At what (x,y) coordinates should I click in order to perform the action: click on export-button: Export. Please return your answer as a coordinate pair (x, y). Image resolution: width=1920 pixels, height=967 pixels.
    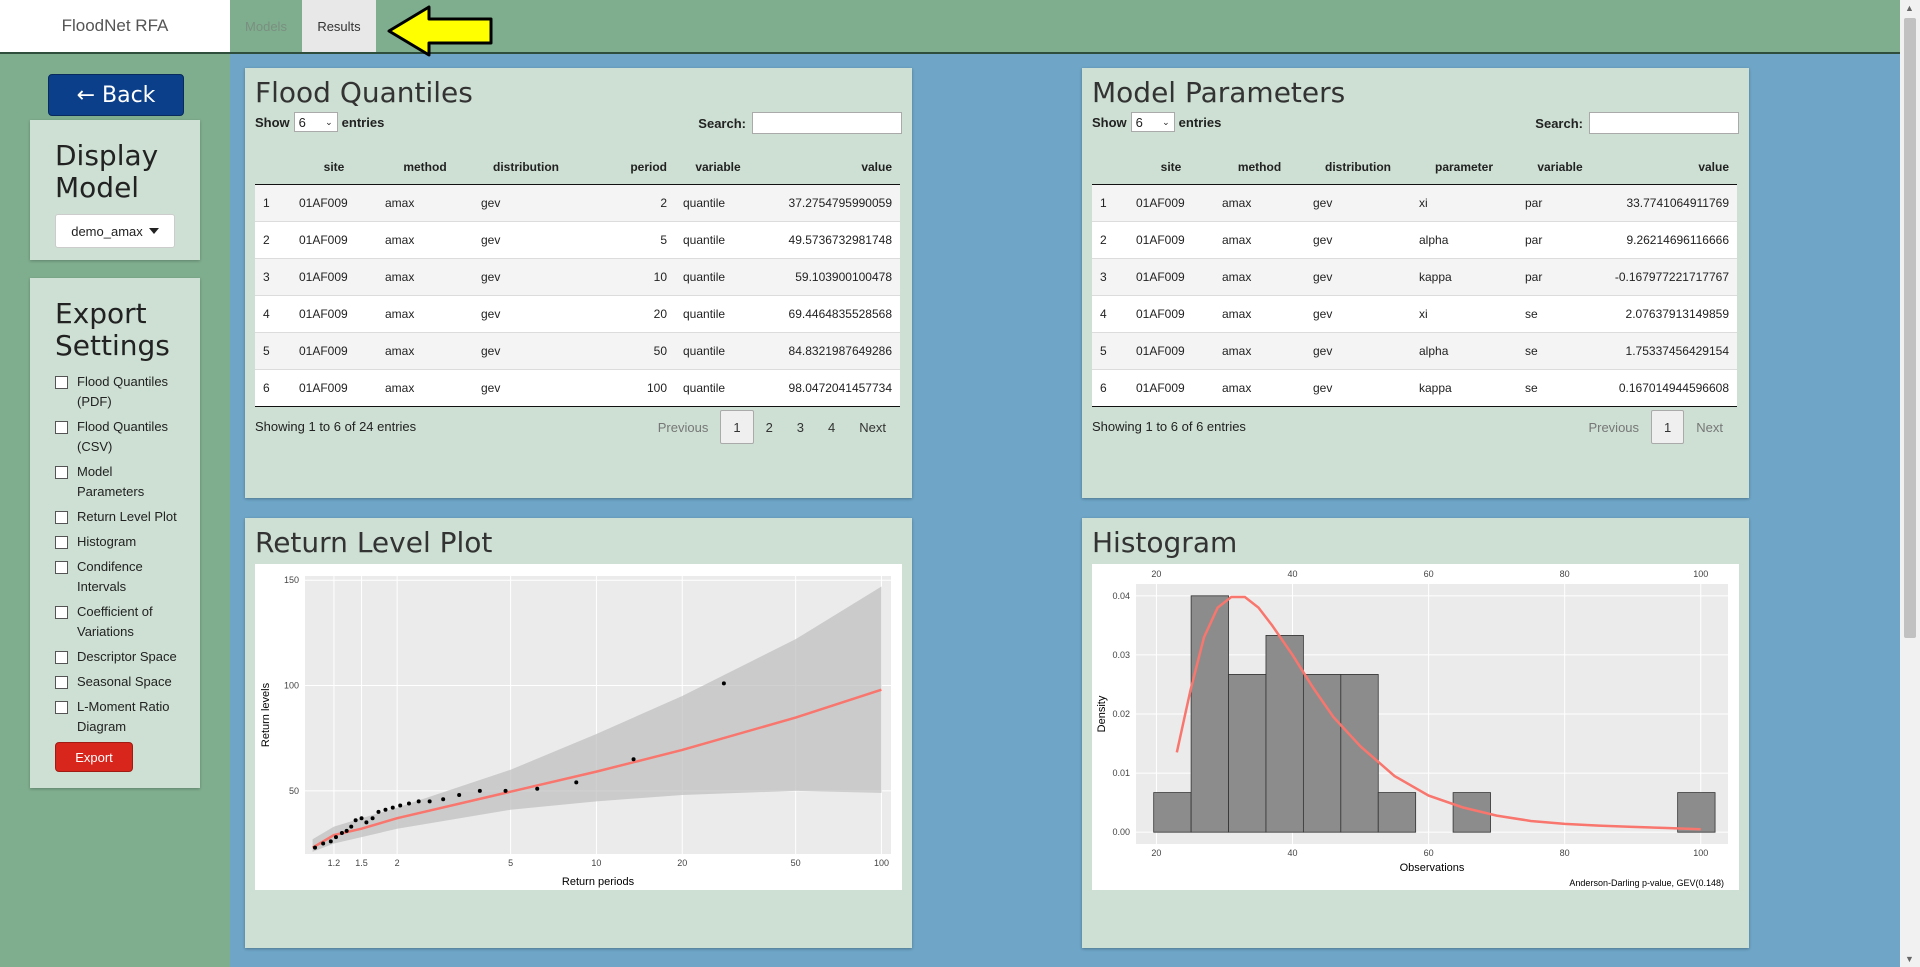
    Looking at the image, I should click on (94, 757).